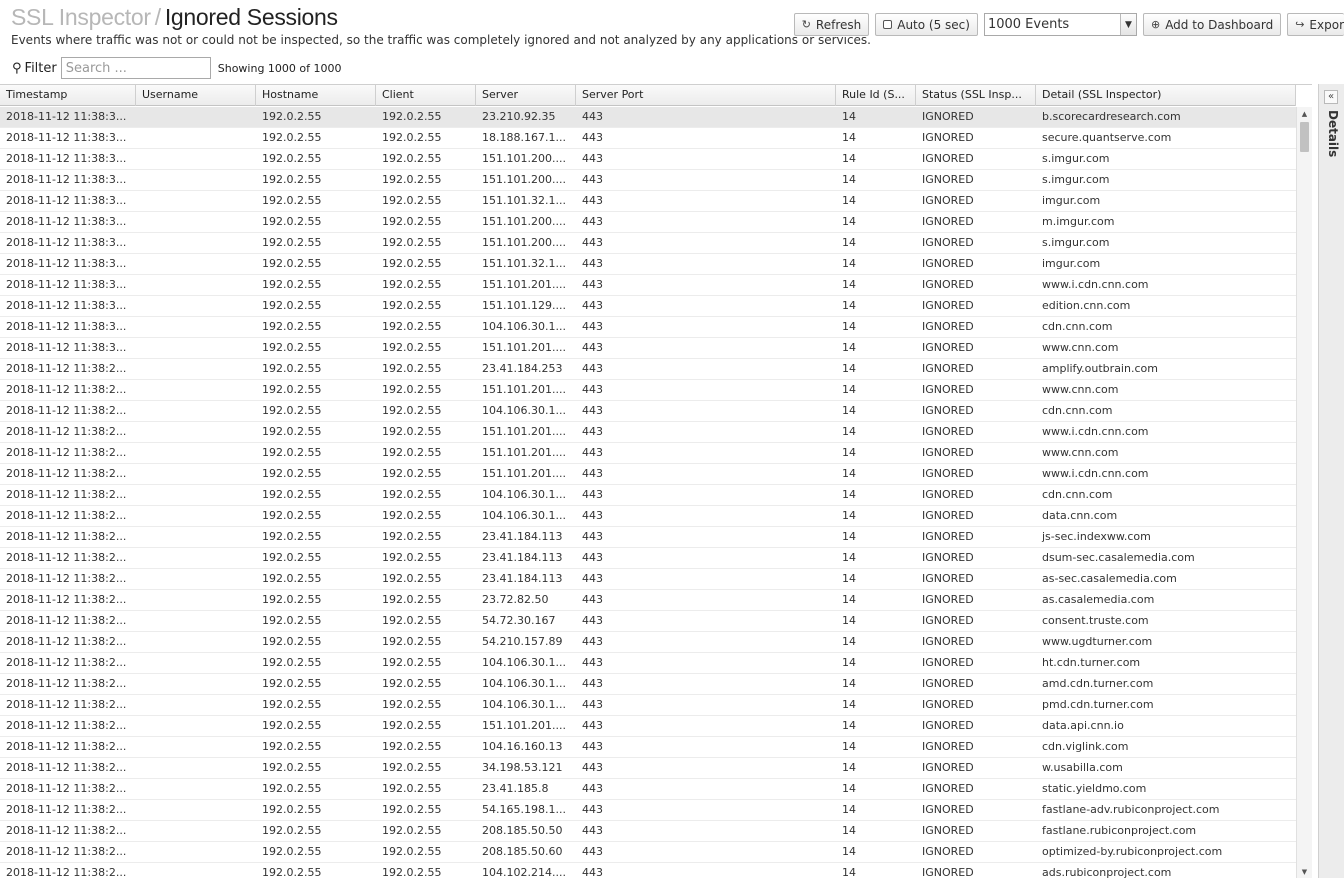 The height and width of the screenshot is (878, 1344). I want to click on details-panel-label: Details, so click(1333, 133).